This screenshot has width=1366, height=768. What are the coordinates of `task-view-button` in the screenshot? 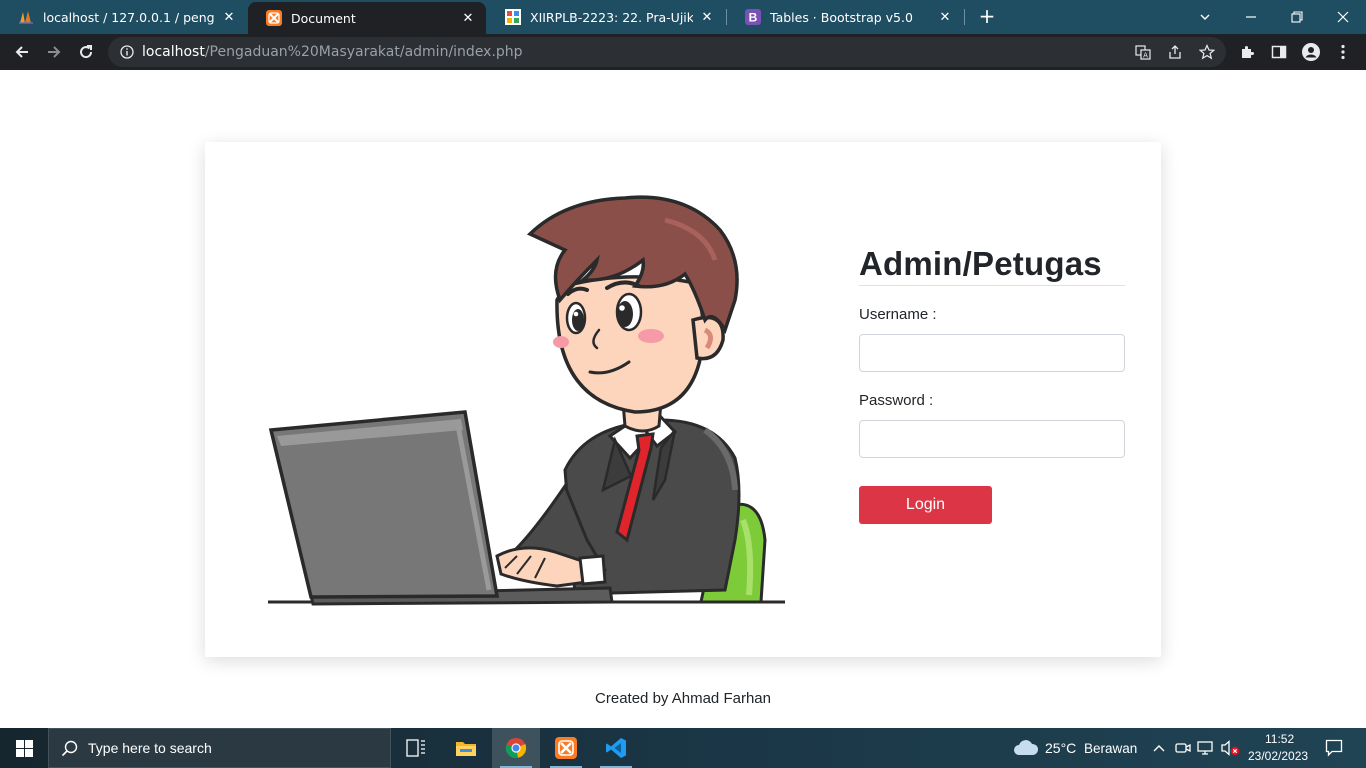 It's located at (416, 748).